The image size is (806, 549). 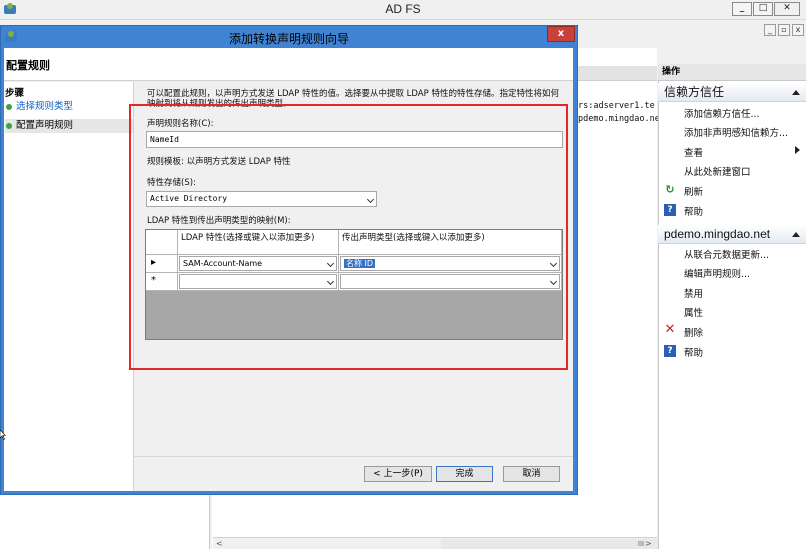 What do you see at coordinates (670, 189) in the screenshot?
I see `refresh-icon: ↻` at bounding box center [670, 189].